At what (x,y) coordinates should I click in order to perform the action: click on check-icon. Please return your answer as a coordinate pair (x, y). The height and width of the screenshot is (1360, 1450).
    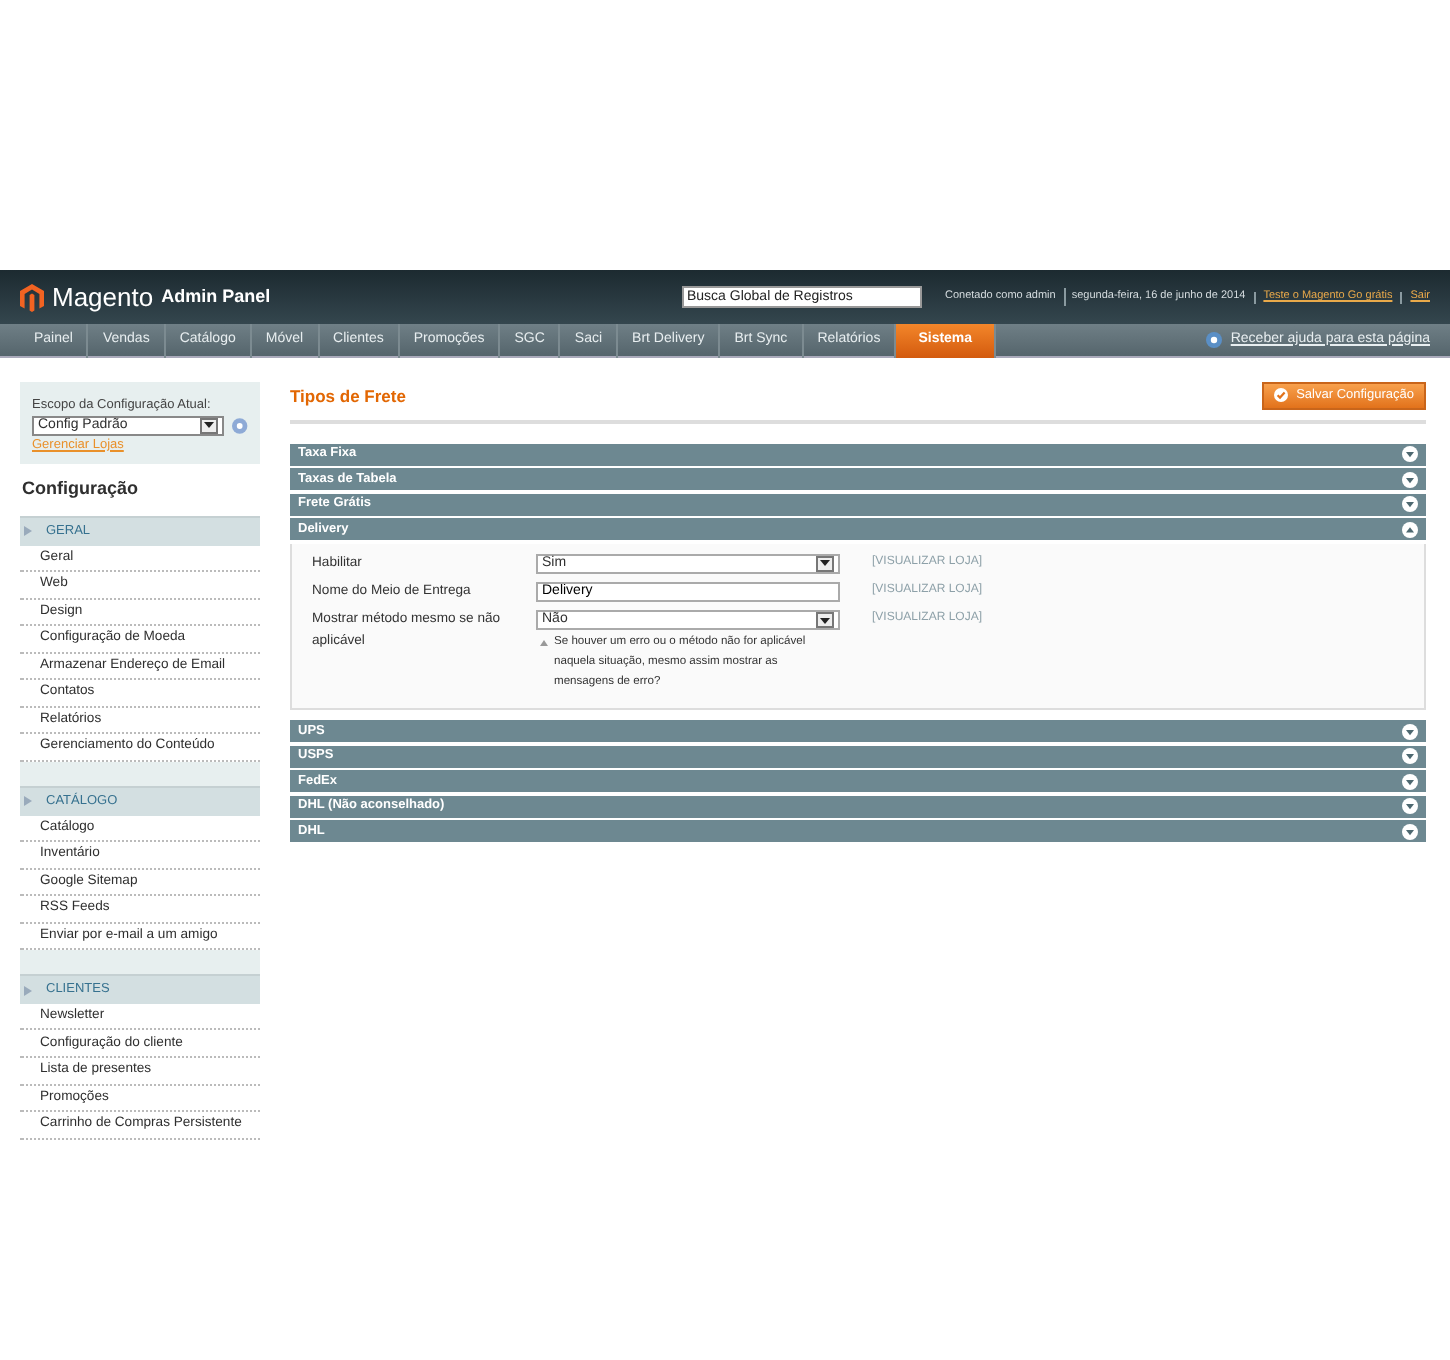
    Looking at the image, I should click on (1281, 395).